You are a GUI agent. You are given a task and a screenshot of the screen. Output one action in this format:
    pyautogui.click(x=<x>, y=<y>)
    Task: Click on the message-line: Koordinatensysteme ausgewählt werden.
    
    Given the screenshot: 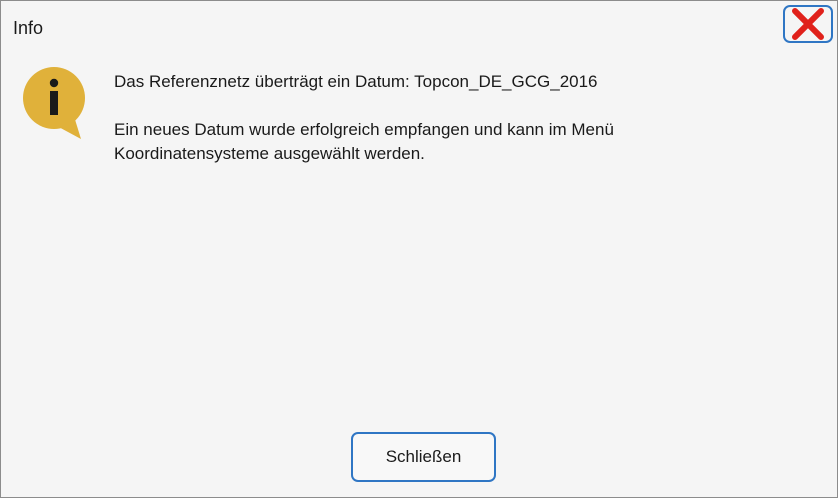 What is the action you would take?
    pyautogui.click(x=269, y=153)
    